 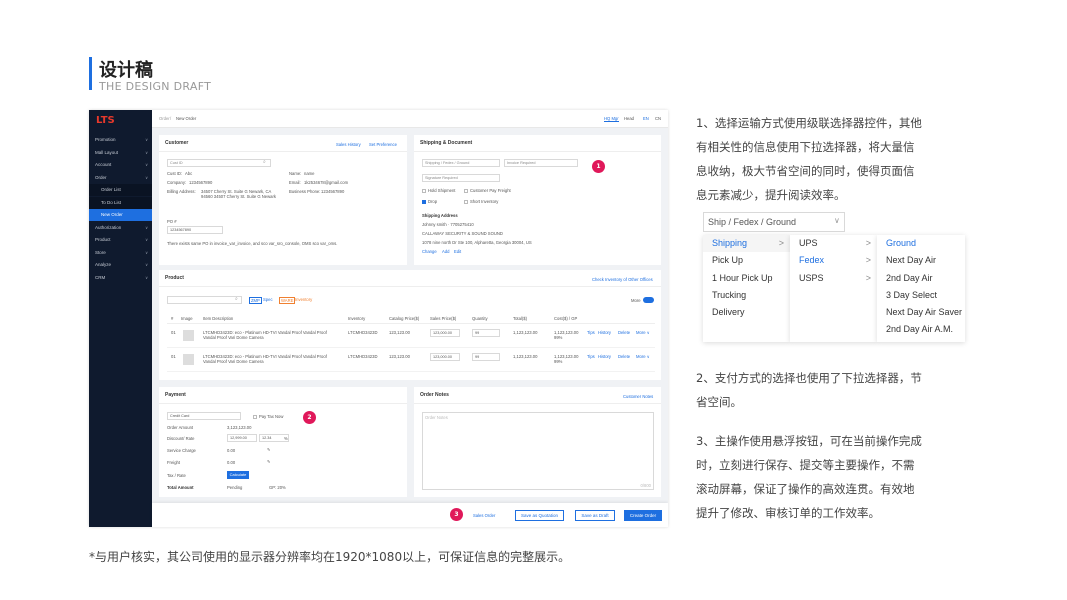 I want to click on address-line-2: CALLAWAY SECURITY & SOUND SOUND, so click(x=462, y=233).